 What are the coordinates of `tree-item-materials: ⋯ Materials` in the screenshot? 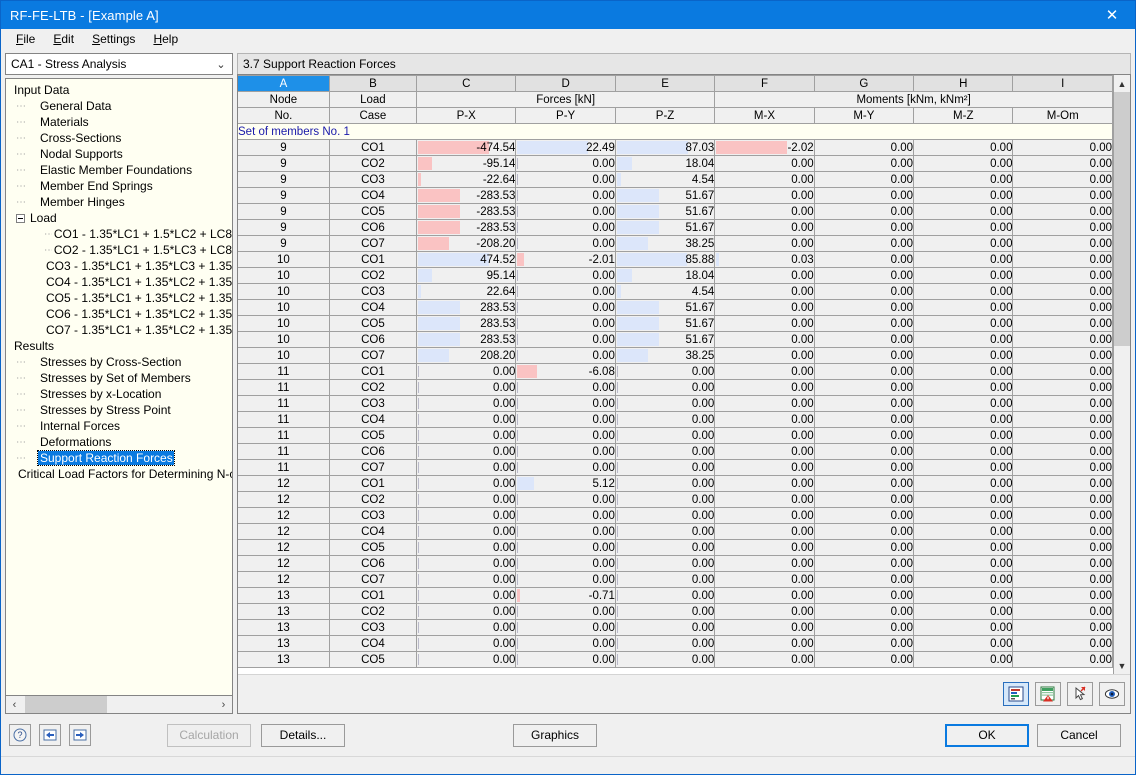 It's located at (119, 122).